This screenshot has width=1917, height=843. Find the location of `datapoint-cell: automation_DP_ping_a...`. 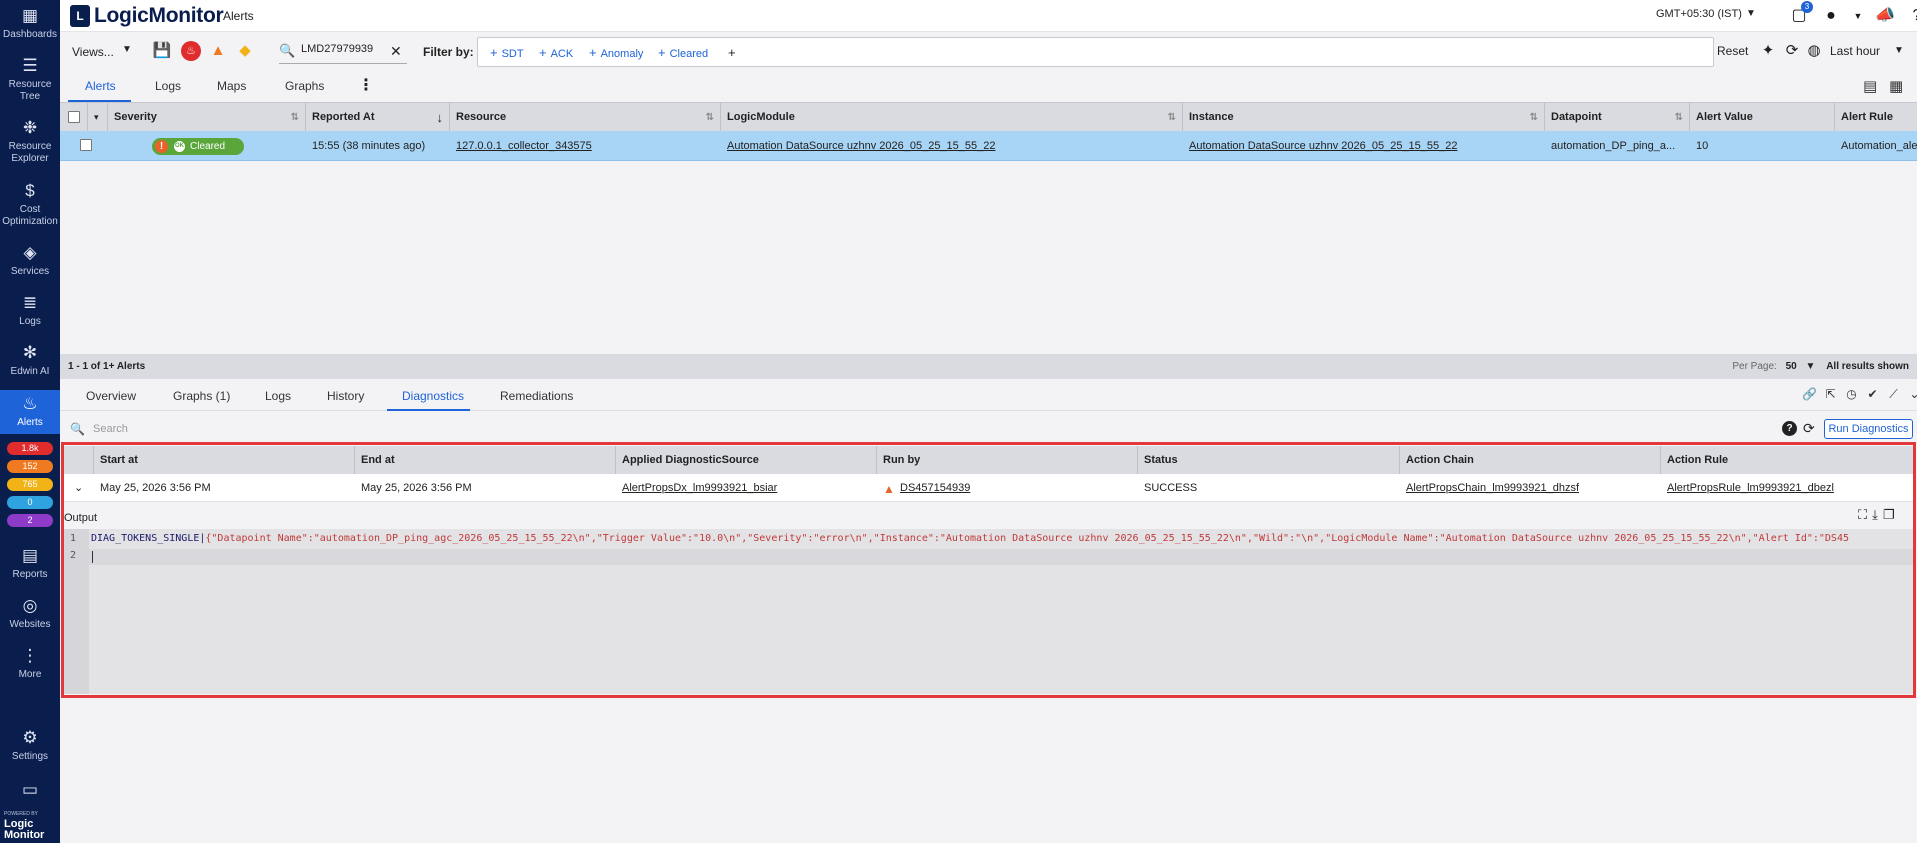

datapoint-cell: automation_DP_ping_a... is located at coordinates (1613, 146).